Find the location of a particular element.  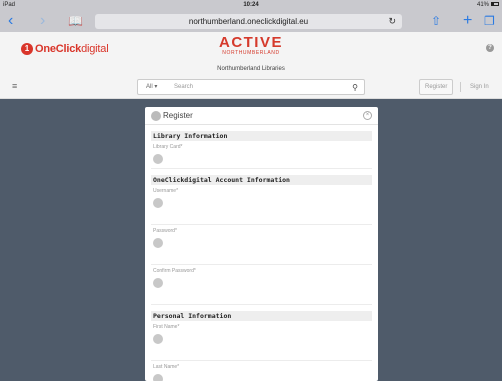

help-icon: ? is located at coordinates (490, 48).